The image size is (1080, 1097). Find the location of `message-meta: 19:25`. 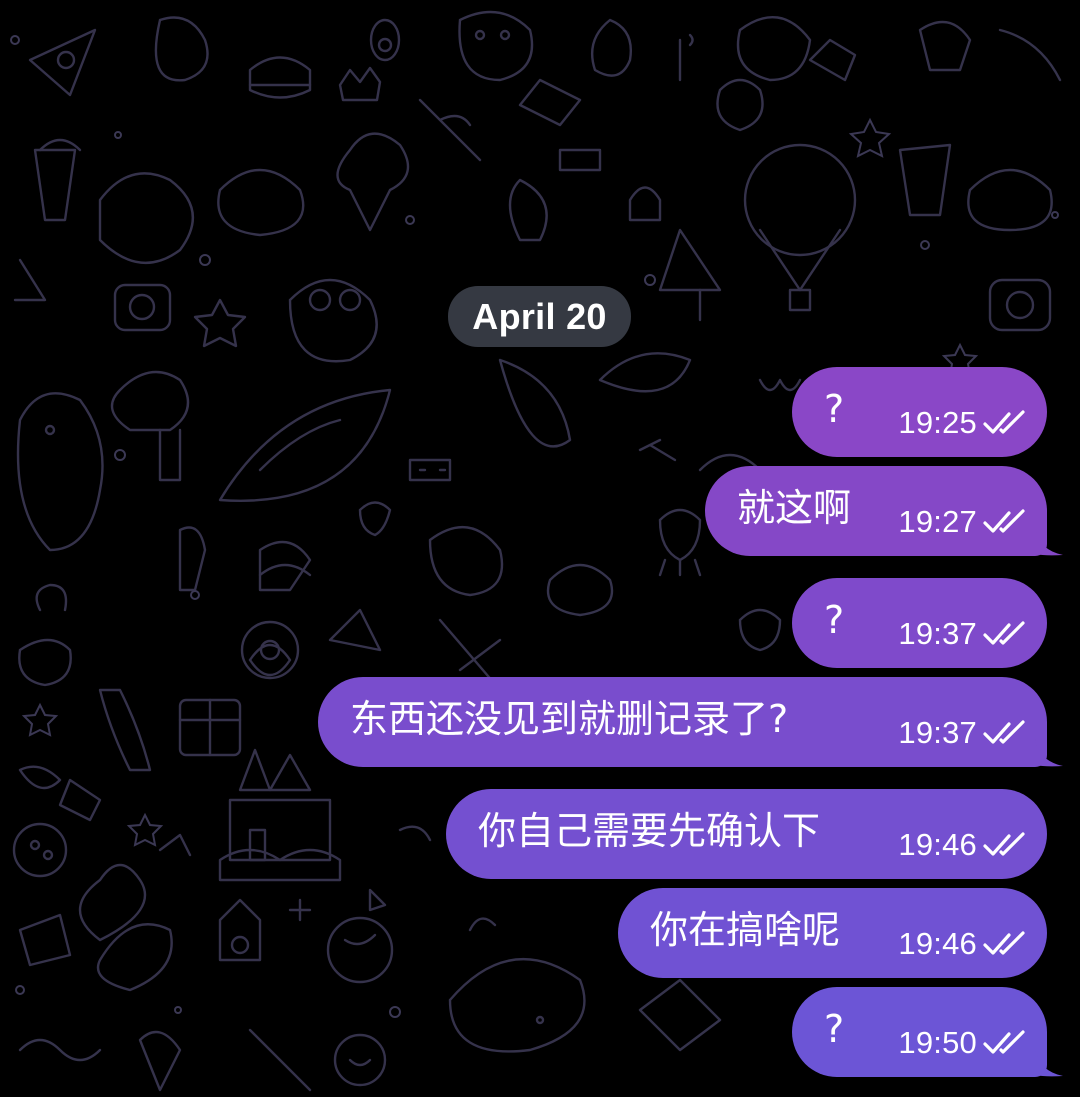

message-meta: 19:25 is located at coordinates (963, 423).